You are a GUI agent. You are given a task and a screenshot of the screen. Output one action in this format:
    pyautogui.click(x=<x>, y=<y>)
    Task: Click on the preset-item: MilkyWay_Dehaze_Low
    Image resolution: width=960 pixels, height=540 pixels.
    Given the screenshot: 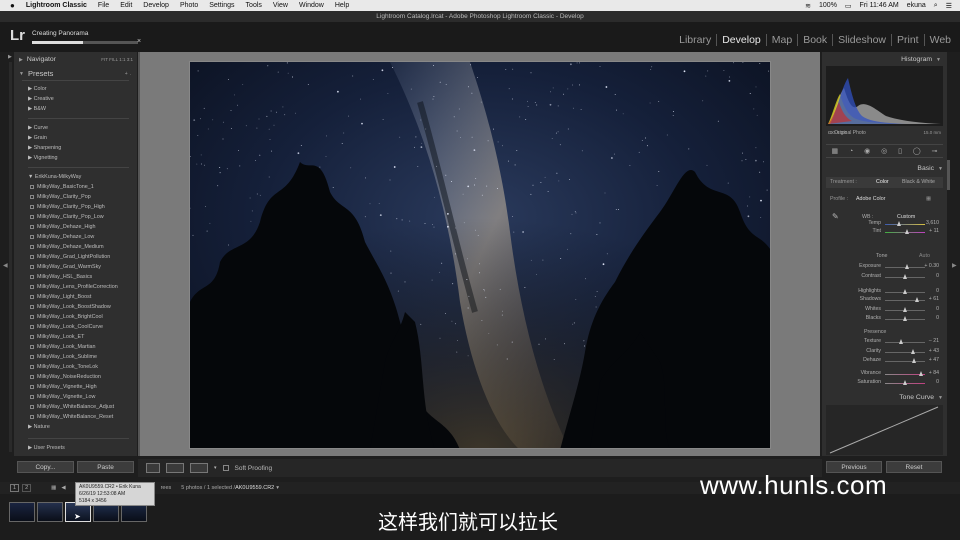 What is the action you would take?
    pyautogui.click(x=75, y=237)
    